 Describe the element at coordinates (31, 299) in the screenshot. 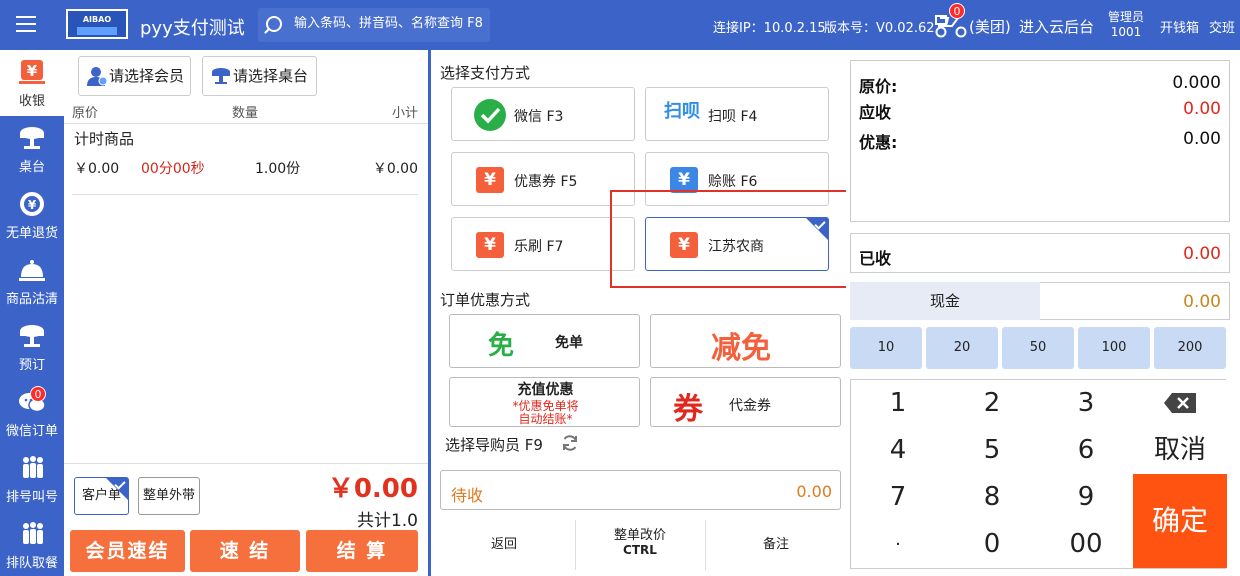

I see `nav-label-soldout: 商品沽清` at that location.